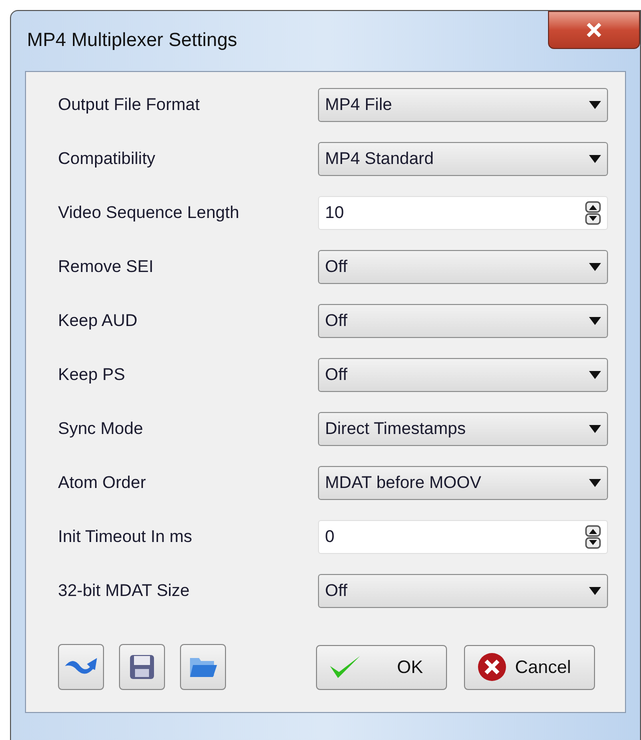 This screenshot has width=641, height=740. What do you see at coordinates (101, 429) in the screenshot?
I see `setting-label: Sync Mode` at bounding box center [101, 429].